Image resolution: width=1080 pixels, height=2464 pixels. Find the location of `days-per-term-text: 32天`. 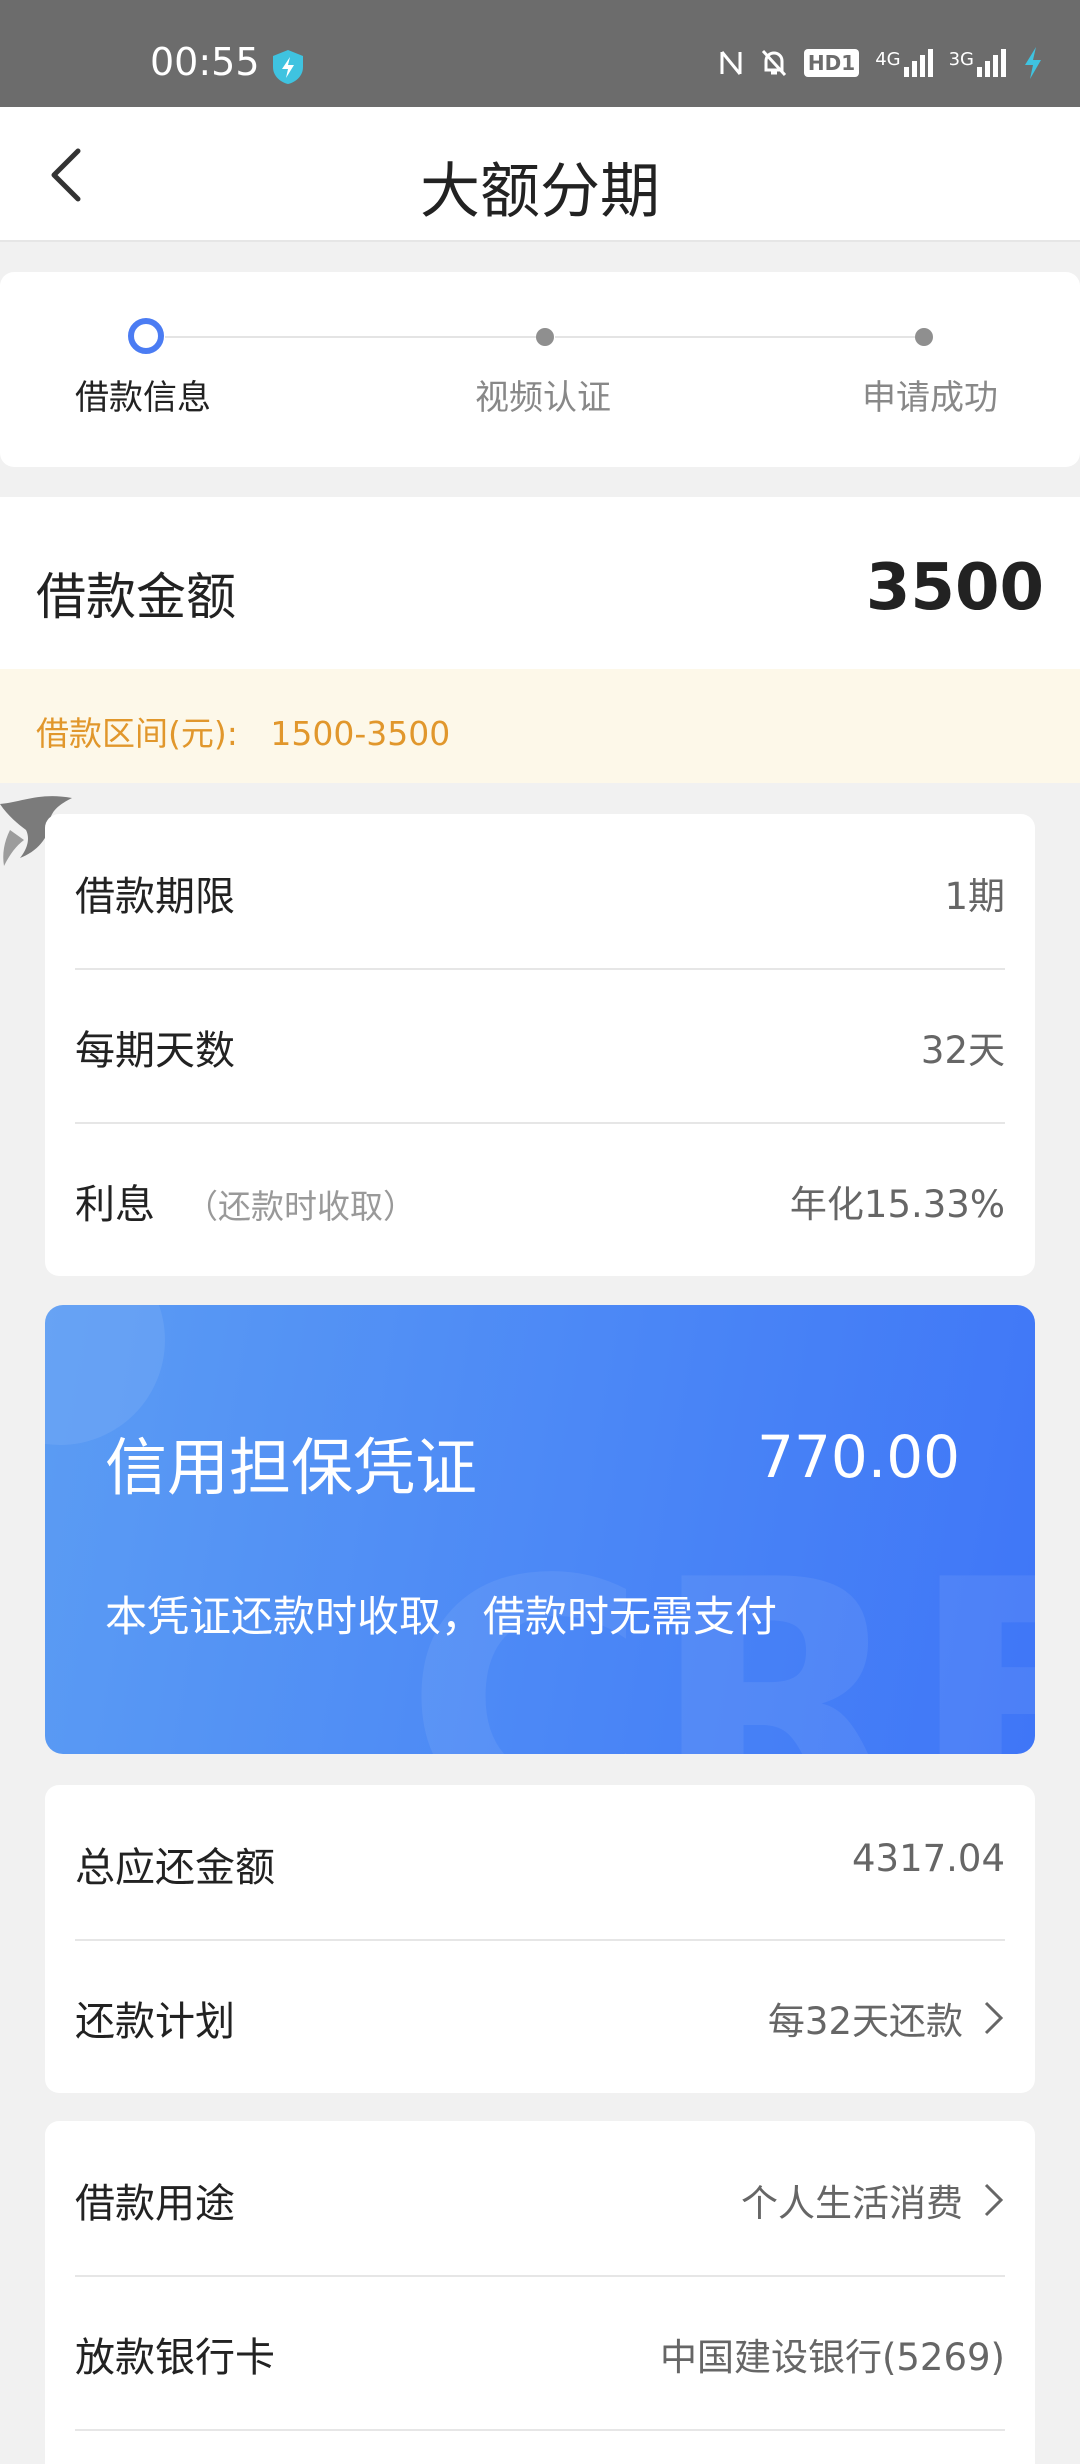

days-per-term-text: 32天 is located at coordinates (962, 1050).